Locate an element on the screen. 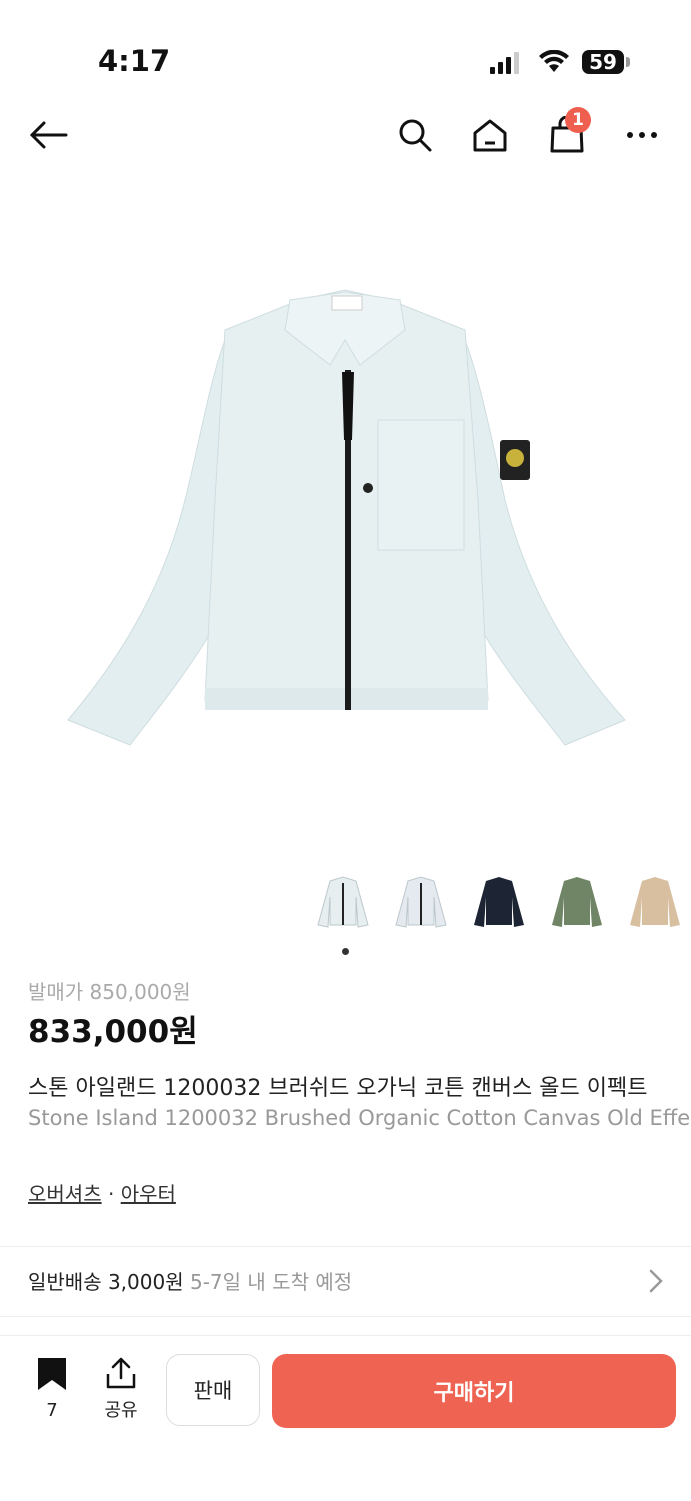 The width and height of the screenshot is (691, 1501). sell-button: 판매 is located at coordinates (213, 1390).